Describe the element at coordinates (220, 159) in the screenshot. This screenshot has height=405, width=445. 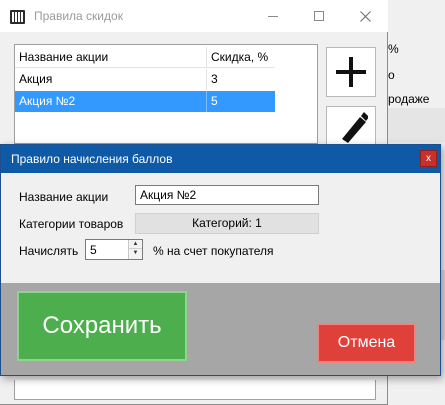
I see `dialog-titlebar: Правило начисления баллов x` at that location.